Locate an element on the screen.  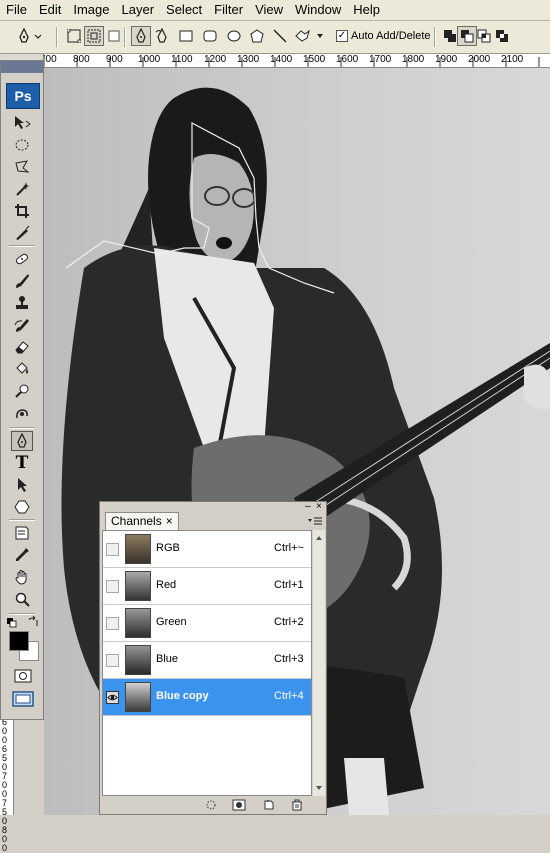
lasso-tool-button is located at coordinates (22, 167).